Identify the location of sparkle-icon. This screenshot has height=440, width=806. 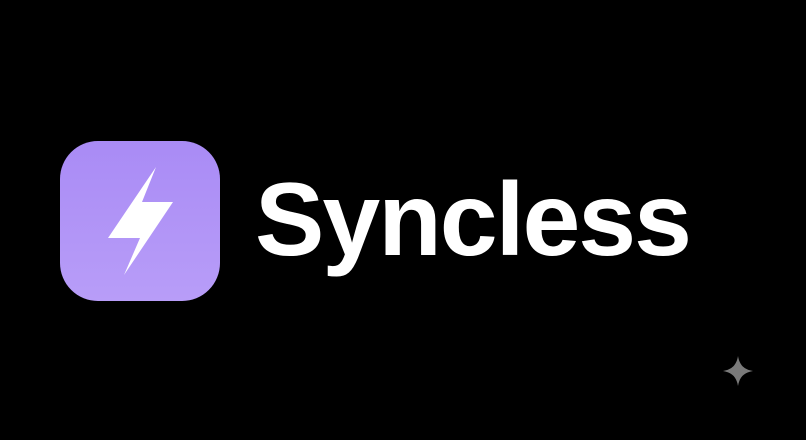
(738, 371).